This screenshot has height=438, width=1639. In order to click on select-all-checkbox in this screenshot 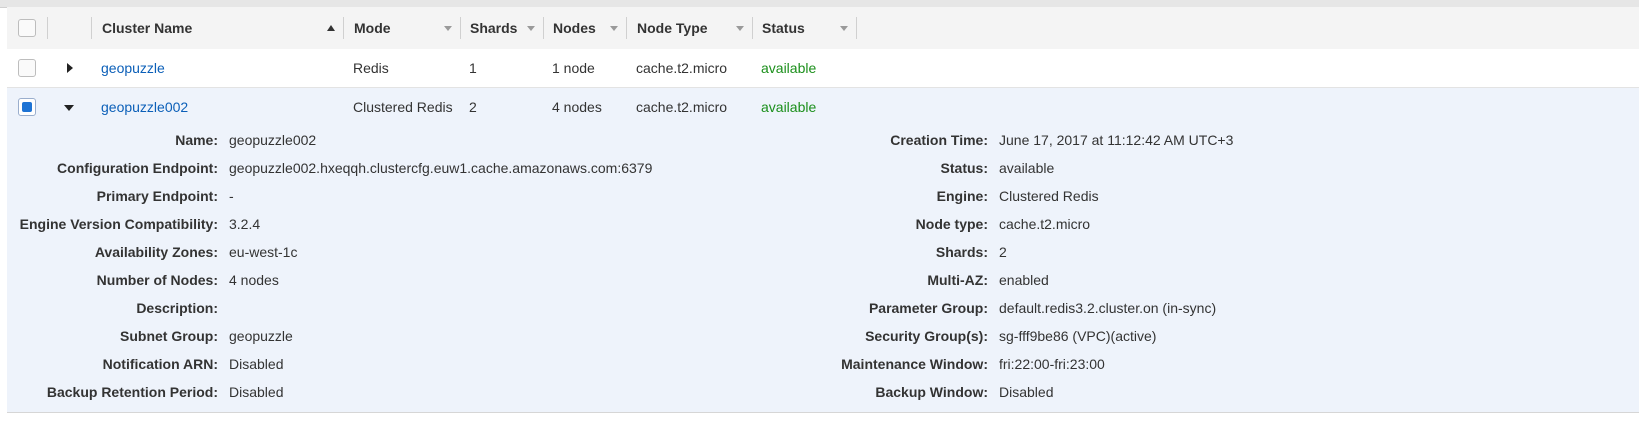, I will do `click(27, 28)`.